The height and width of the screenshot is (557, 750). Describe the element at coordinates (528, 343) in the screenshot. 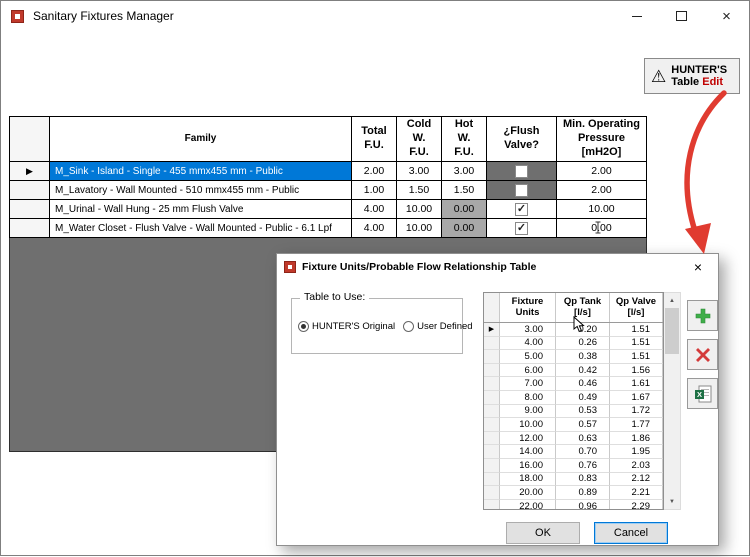

I see `fixture-units-cell: 4.00` at that location.